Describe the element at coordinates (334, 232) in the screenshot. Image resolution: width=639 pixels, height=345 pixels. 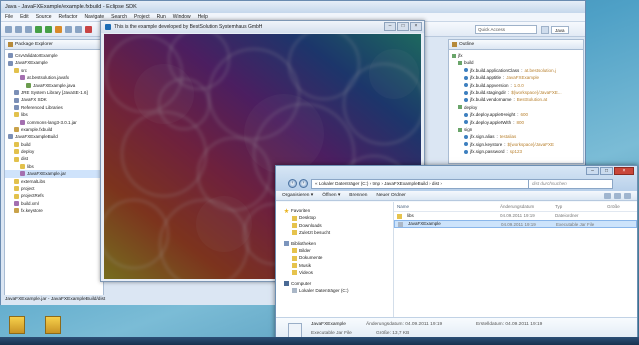
I see `nav-pane-item: Zuletzt besucht` at that location.